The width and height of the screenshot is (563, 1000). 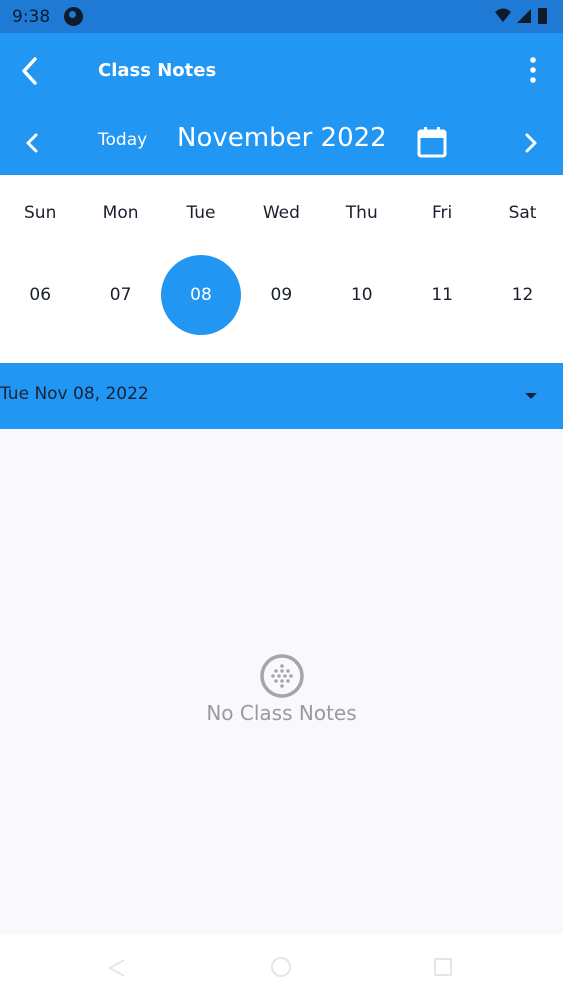 I want to click on more-vert-icon, so click(x=533, y=70).